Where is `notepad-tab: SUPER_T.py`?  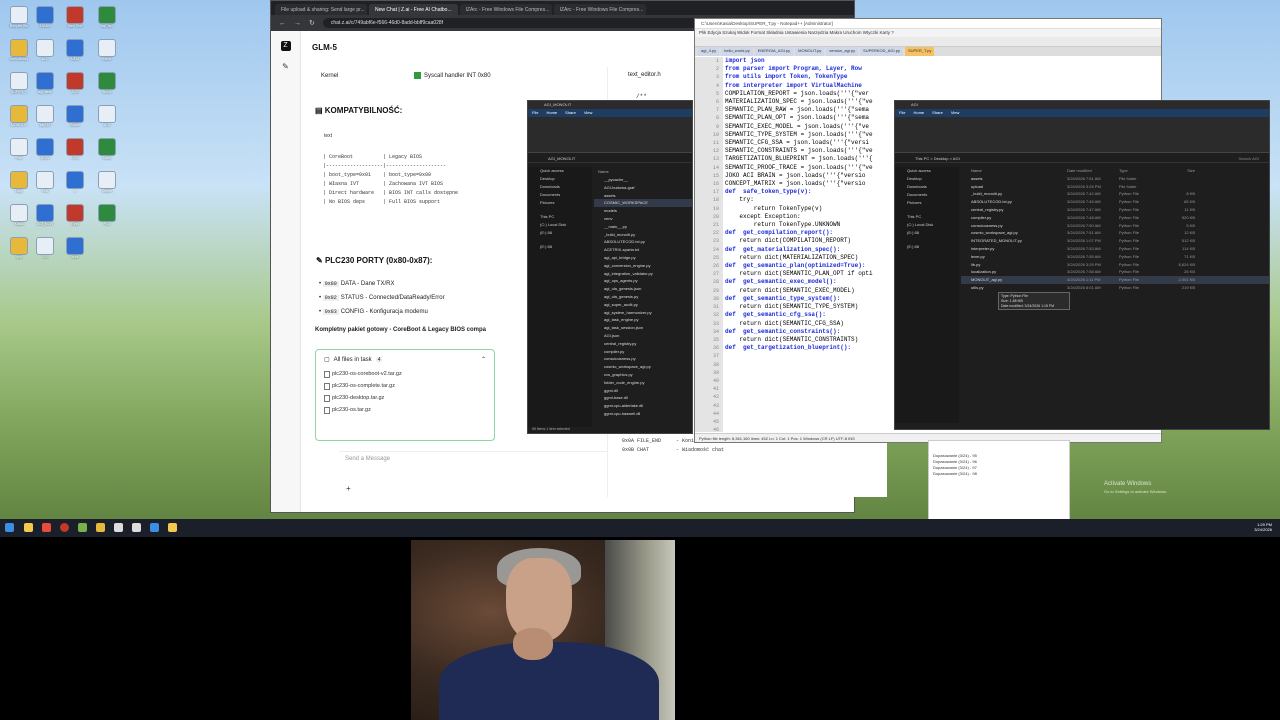
notepad-tab: SUPER_T.py is located at coordinates (920, 51).